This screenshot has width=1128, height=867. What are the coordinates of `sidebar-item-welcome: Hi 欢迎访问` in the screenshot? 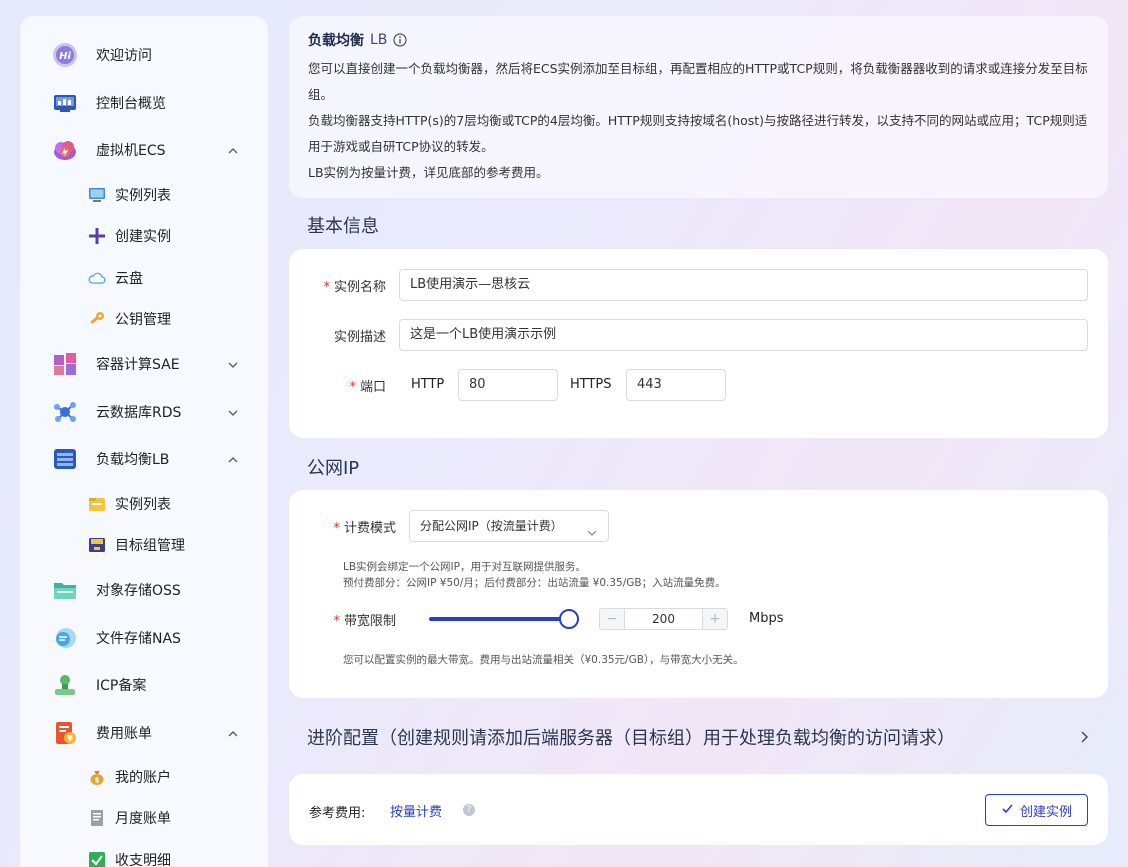 It's located at (144, 55).